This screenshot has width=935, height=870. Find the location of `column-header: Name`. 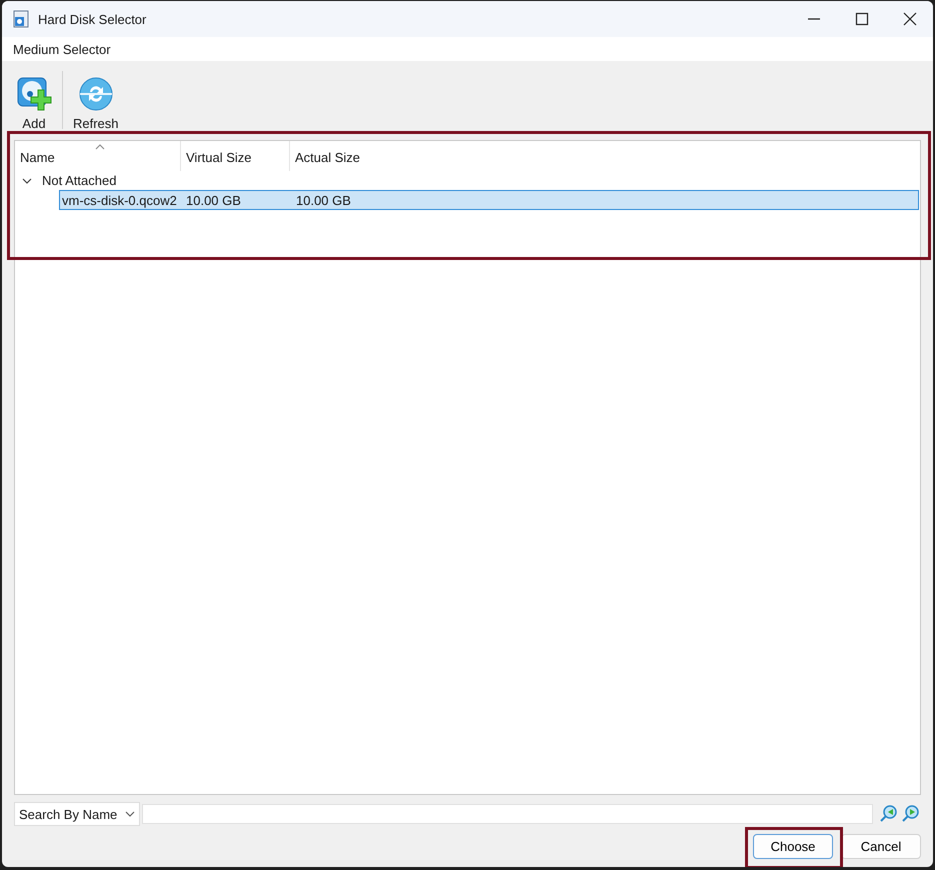

column-header: Name is located at coordinates (98, 156).